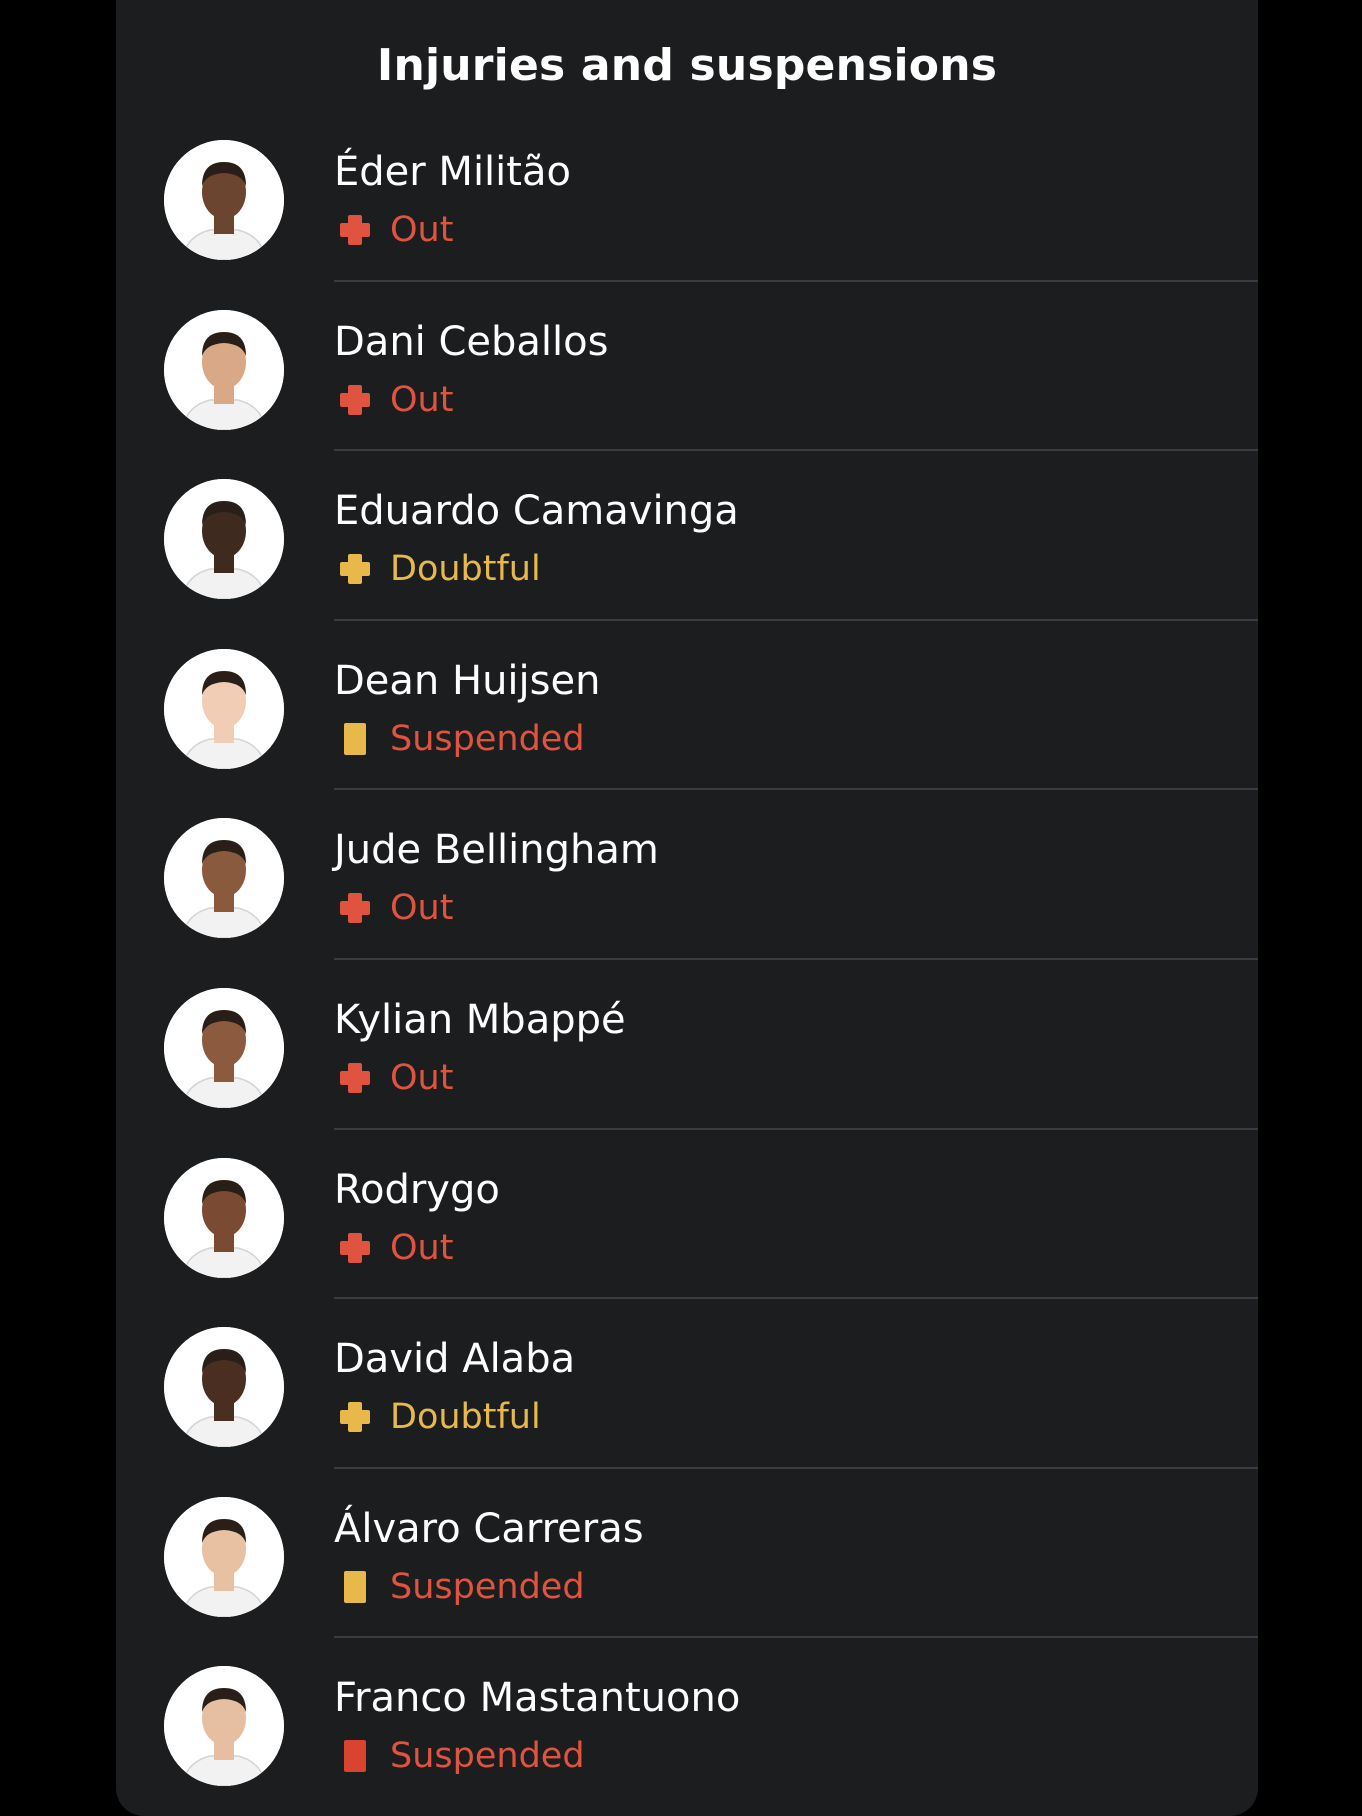 The width and height of the screenshot is (1362, 1816). What do you see at coordinates (471, 341) in the screenshot?
I see `player-name: Dani Ceballos` at bounding box center [471, 341].